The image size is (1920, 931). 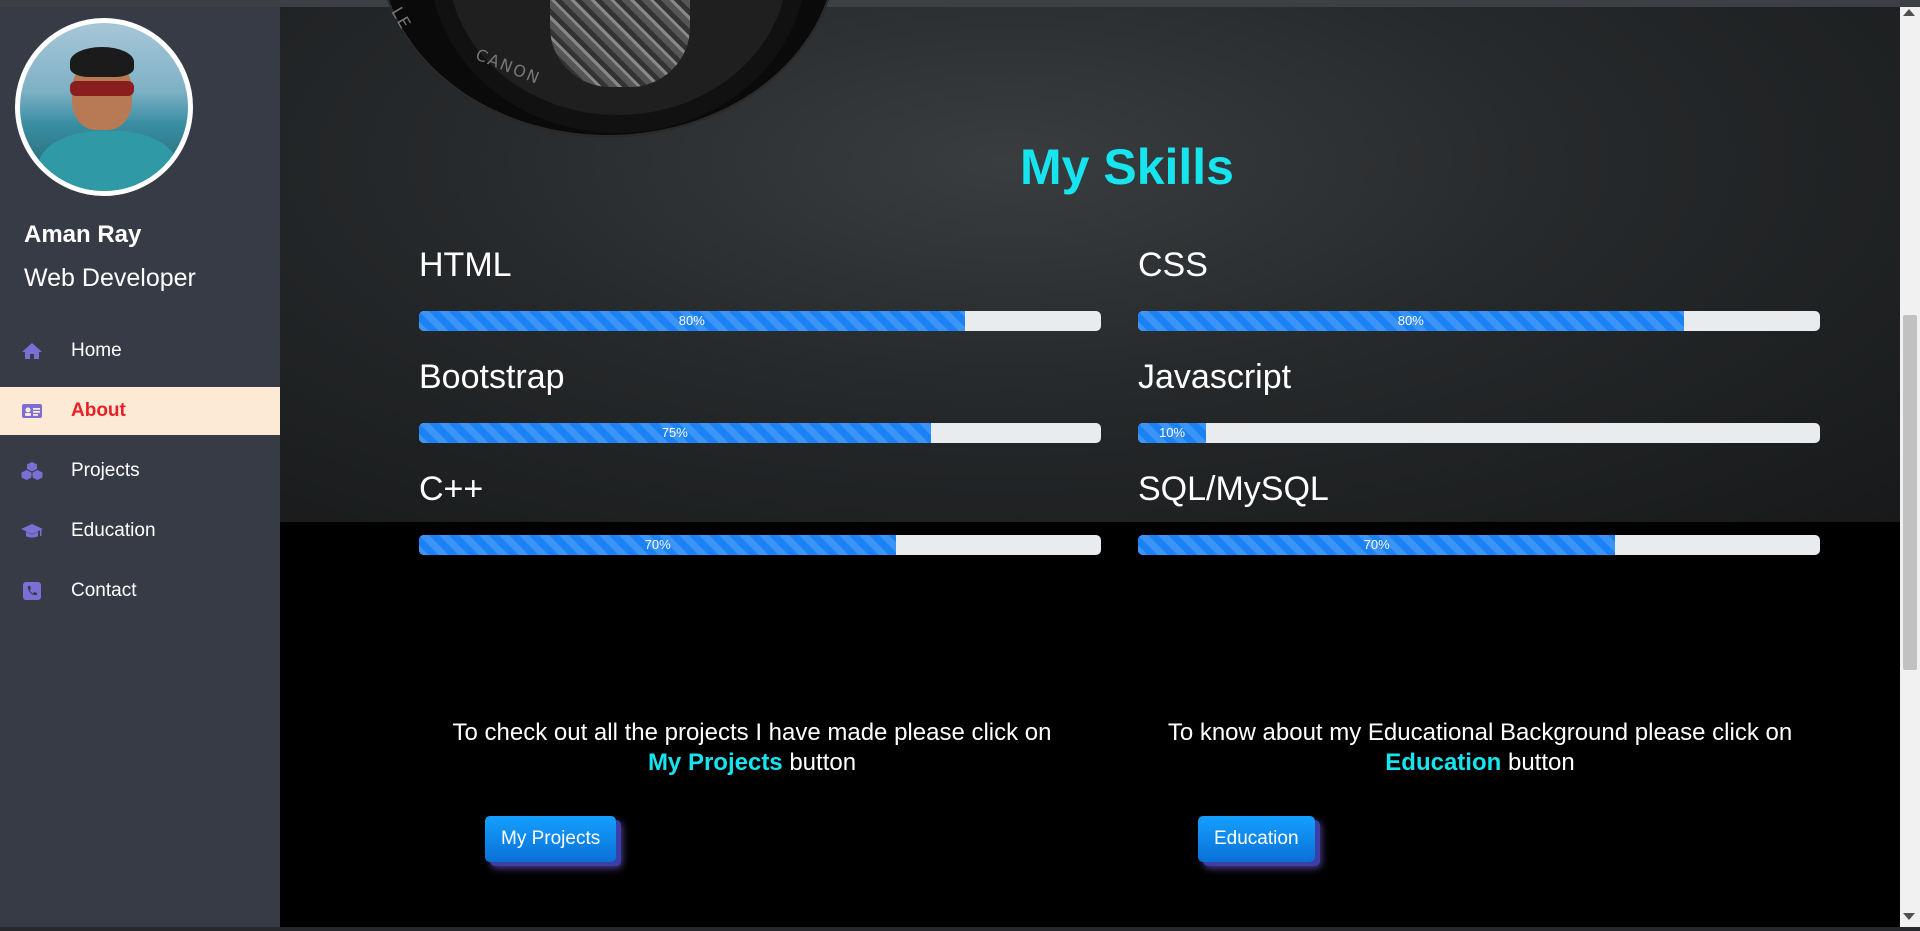 I want to click on skill-progress-bar: 75%, so click(x=760, y=433).